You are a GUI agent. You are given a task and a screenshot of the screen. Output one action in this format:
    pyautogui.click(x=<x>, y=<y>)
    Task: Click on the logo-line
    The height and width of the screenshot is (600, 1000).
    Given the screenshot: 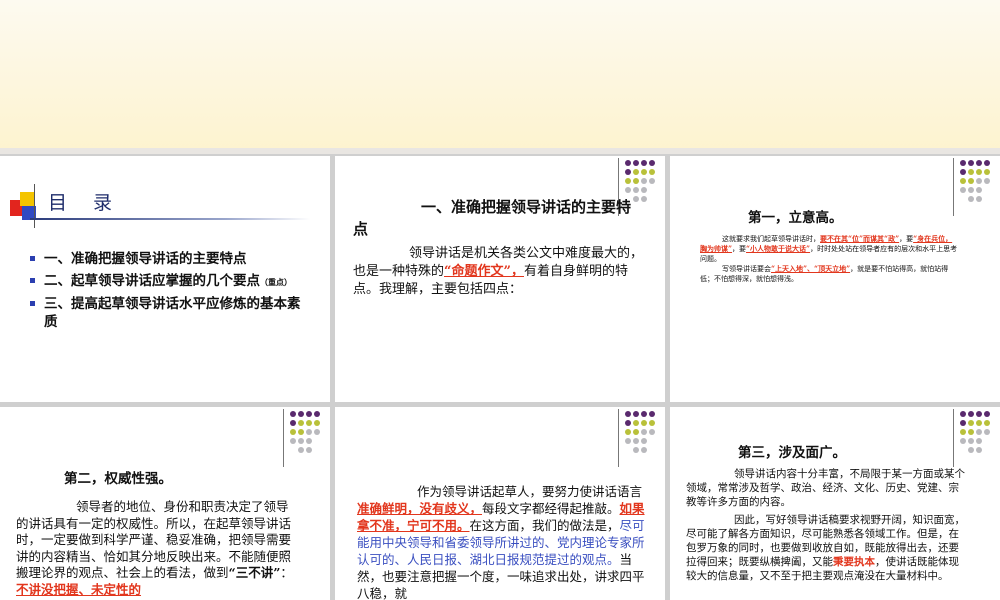 What is the action you would take?
    pyautogui.click(x=34, y=206)
    